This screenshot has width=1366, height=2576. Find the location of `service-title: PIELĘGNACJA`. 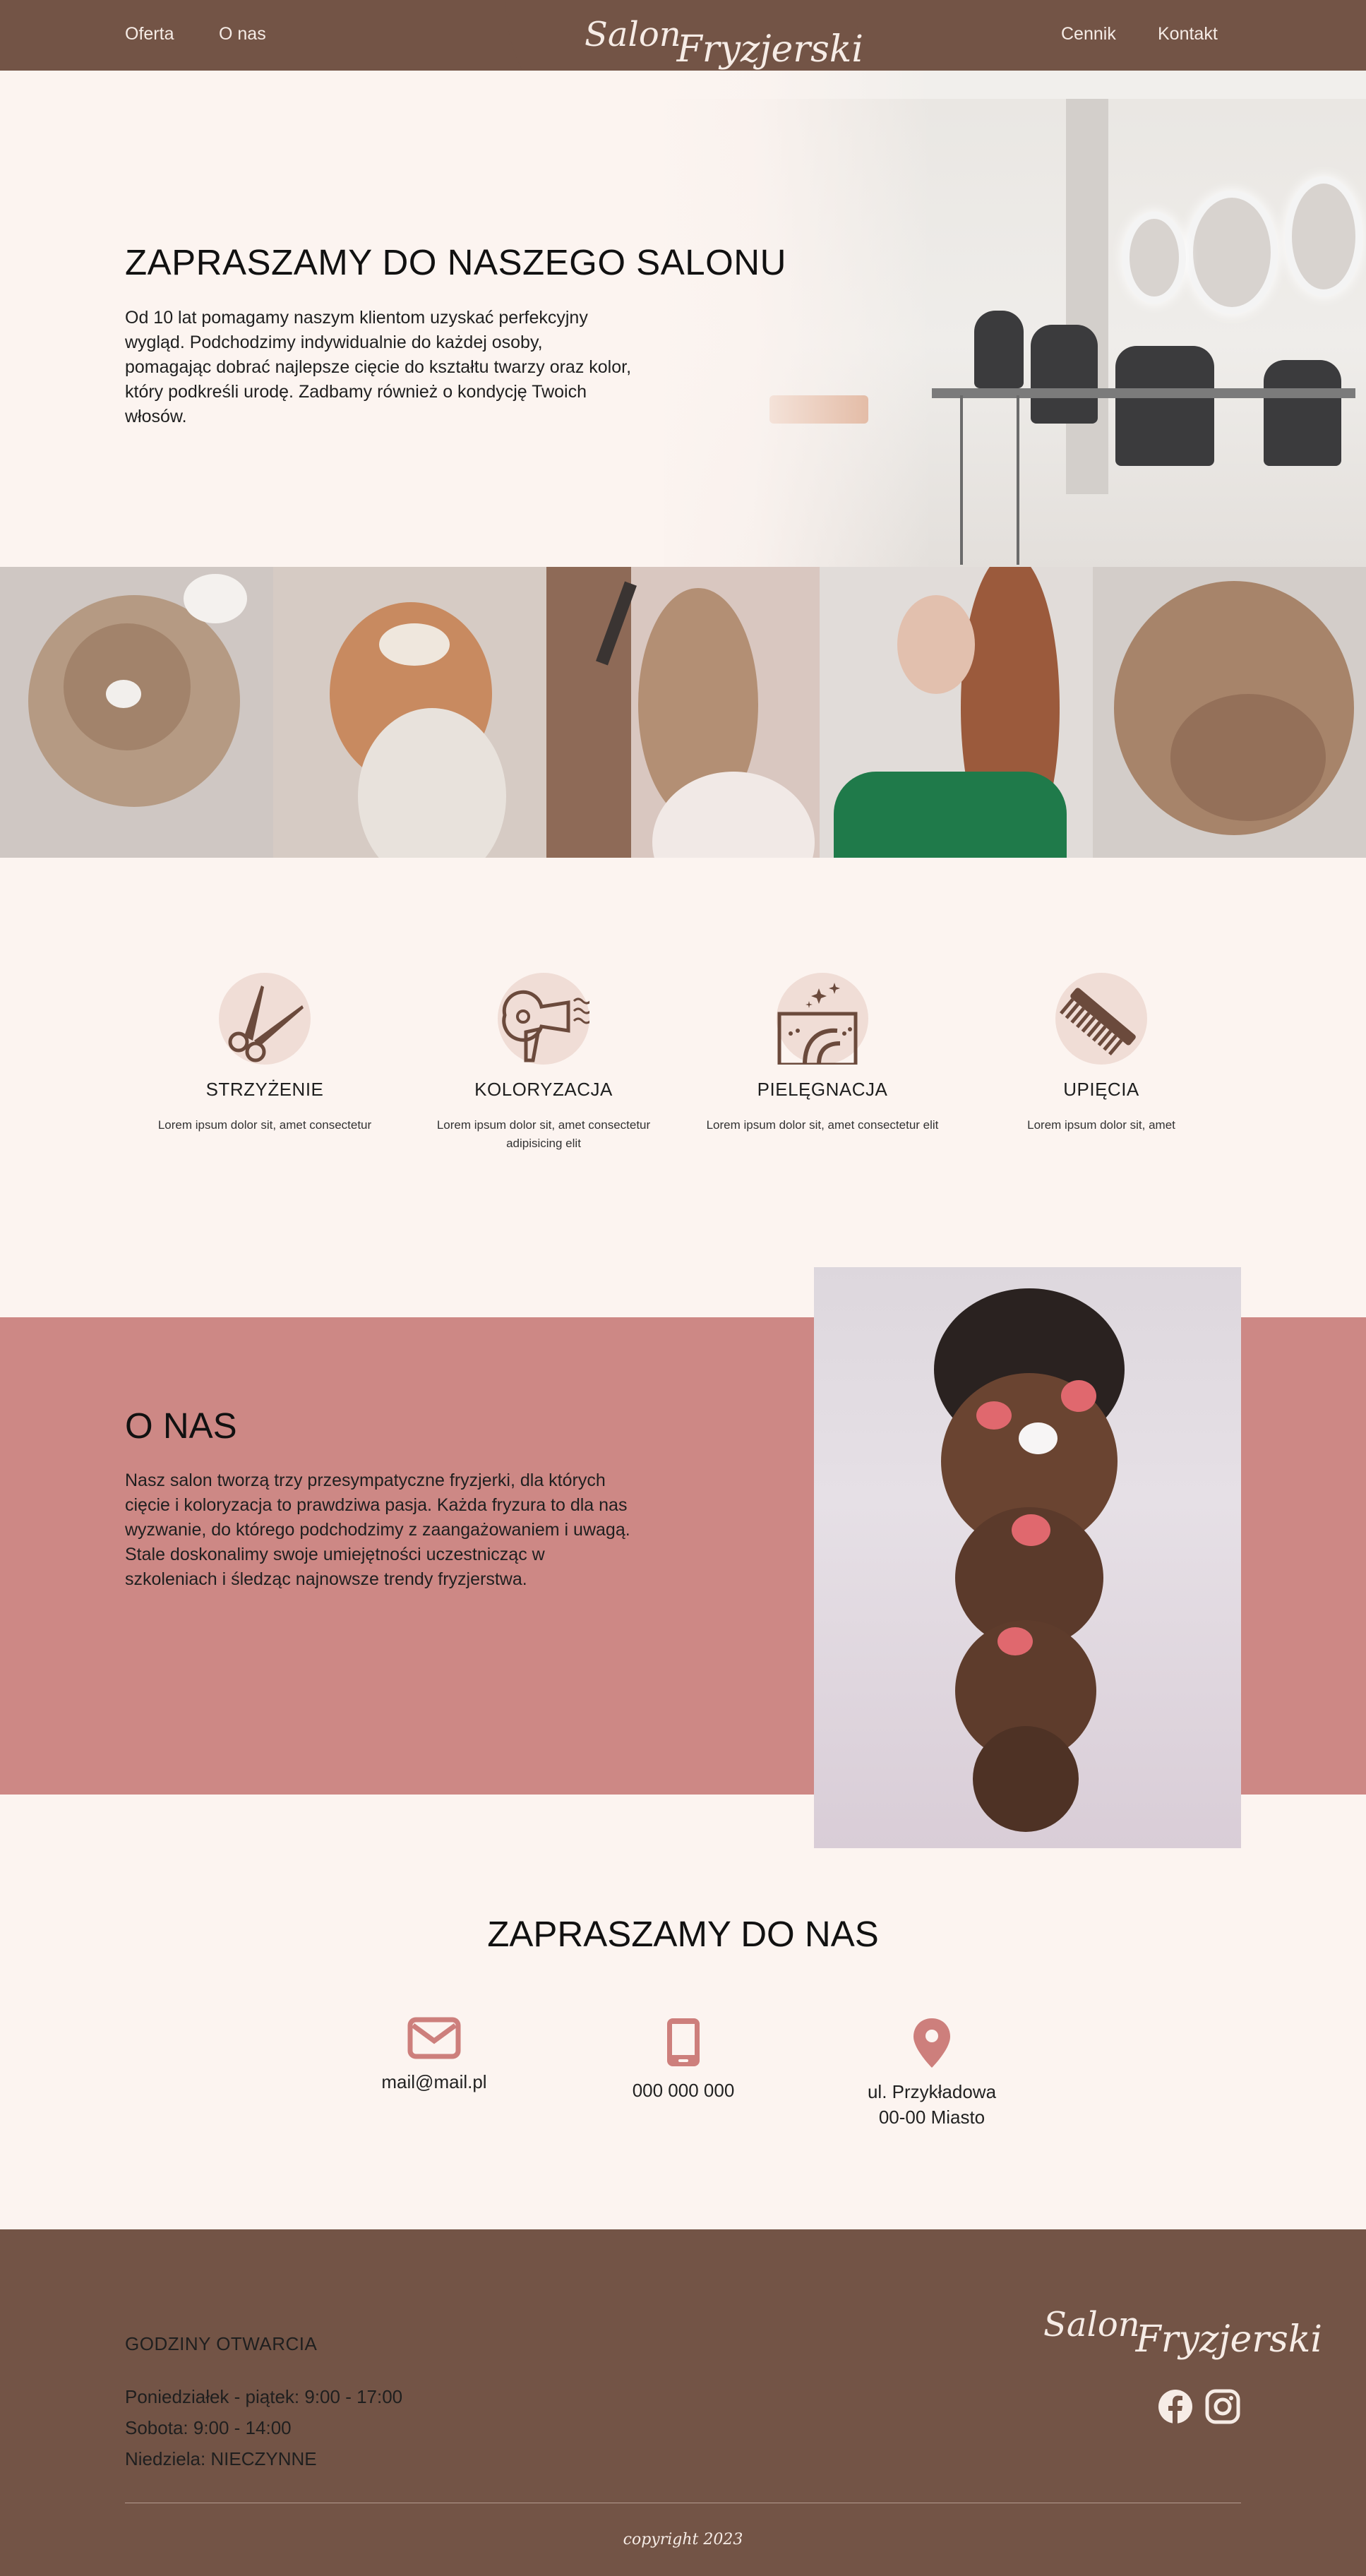

service-title: PIELĘGNACJA is located at coordinates (822, 1089).